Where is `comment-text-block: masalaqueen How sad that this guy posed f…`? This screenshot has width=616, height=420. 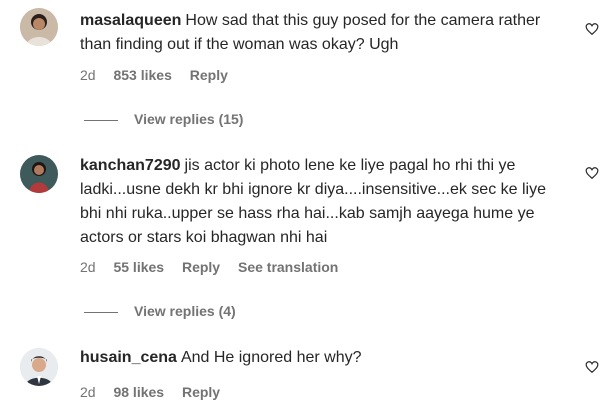 comment-text-block: masalaqueen How sad that this guy posed f… is located at coordinates (320, 33).